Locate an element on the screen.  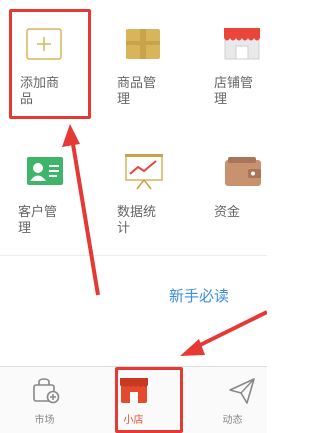
annotation-arrow-down is located at coordinates (223, 333).